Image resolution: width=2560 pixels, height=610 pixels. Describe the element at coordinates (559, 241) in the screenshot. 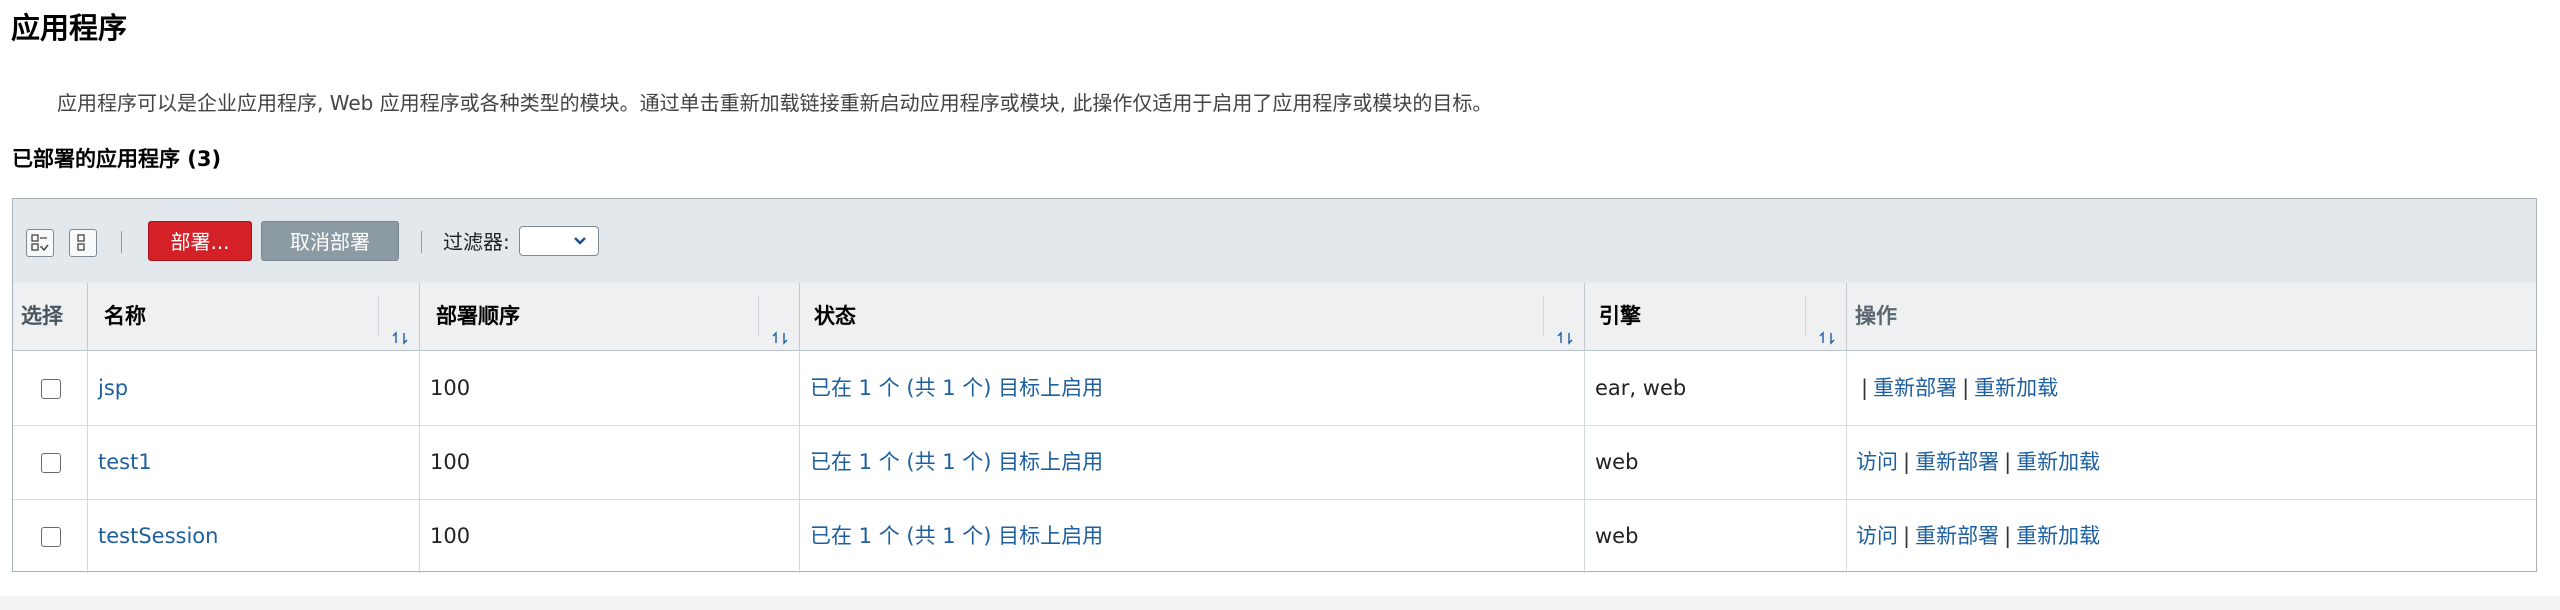

I see `filter-select` at that location.